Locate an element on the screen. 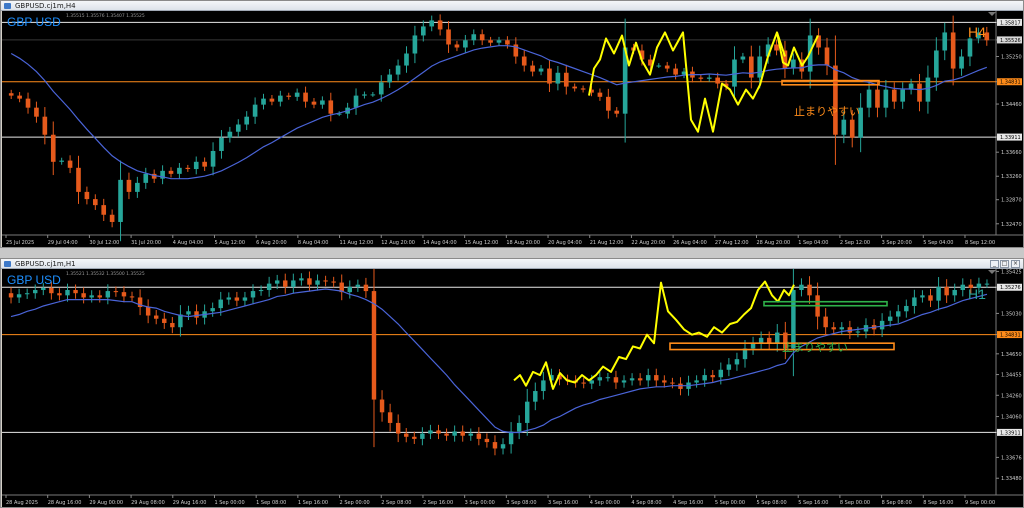 The image size is (1024, 508). ohlc-readout: 1.35521 1.35532 1.35500 1.35525 is located at coordinates (105, 274).